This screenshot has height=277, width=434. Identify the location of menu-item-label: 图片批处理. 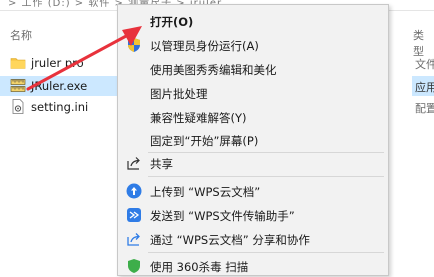
(179, 94).